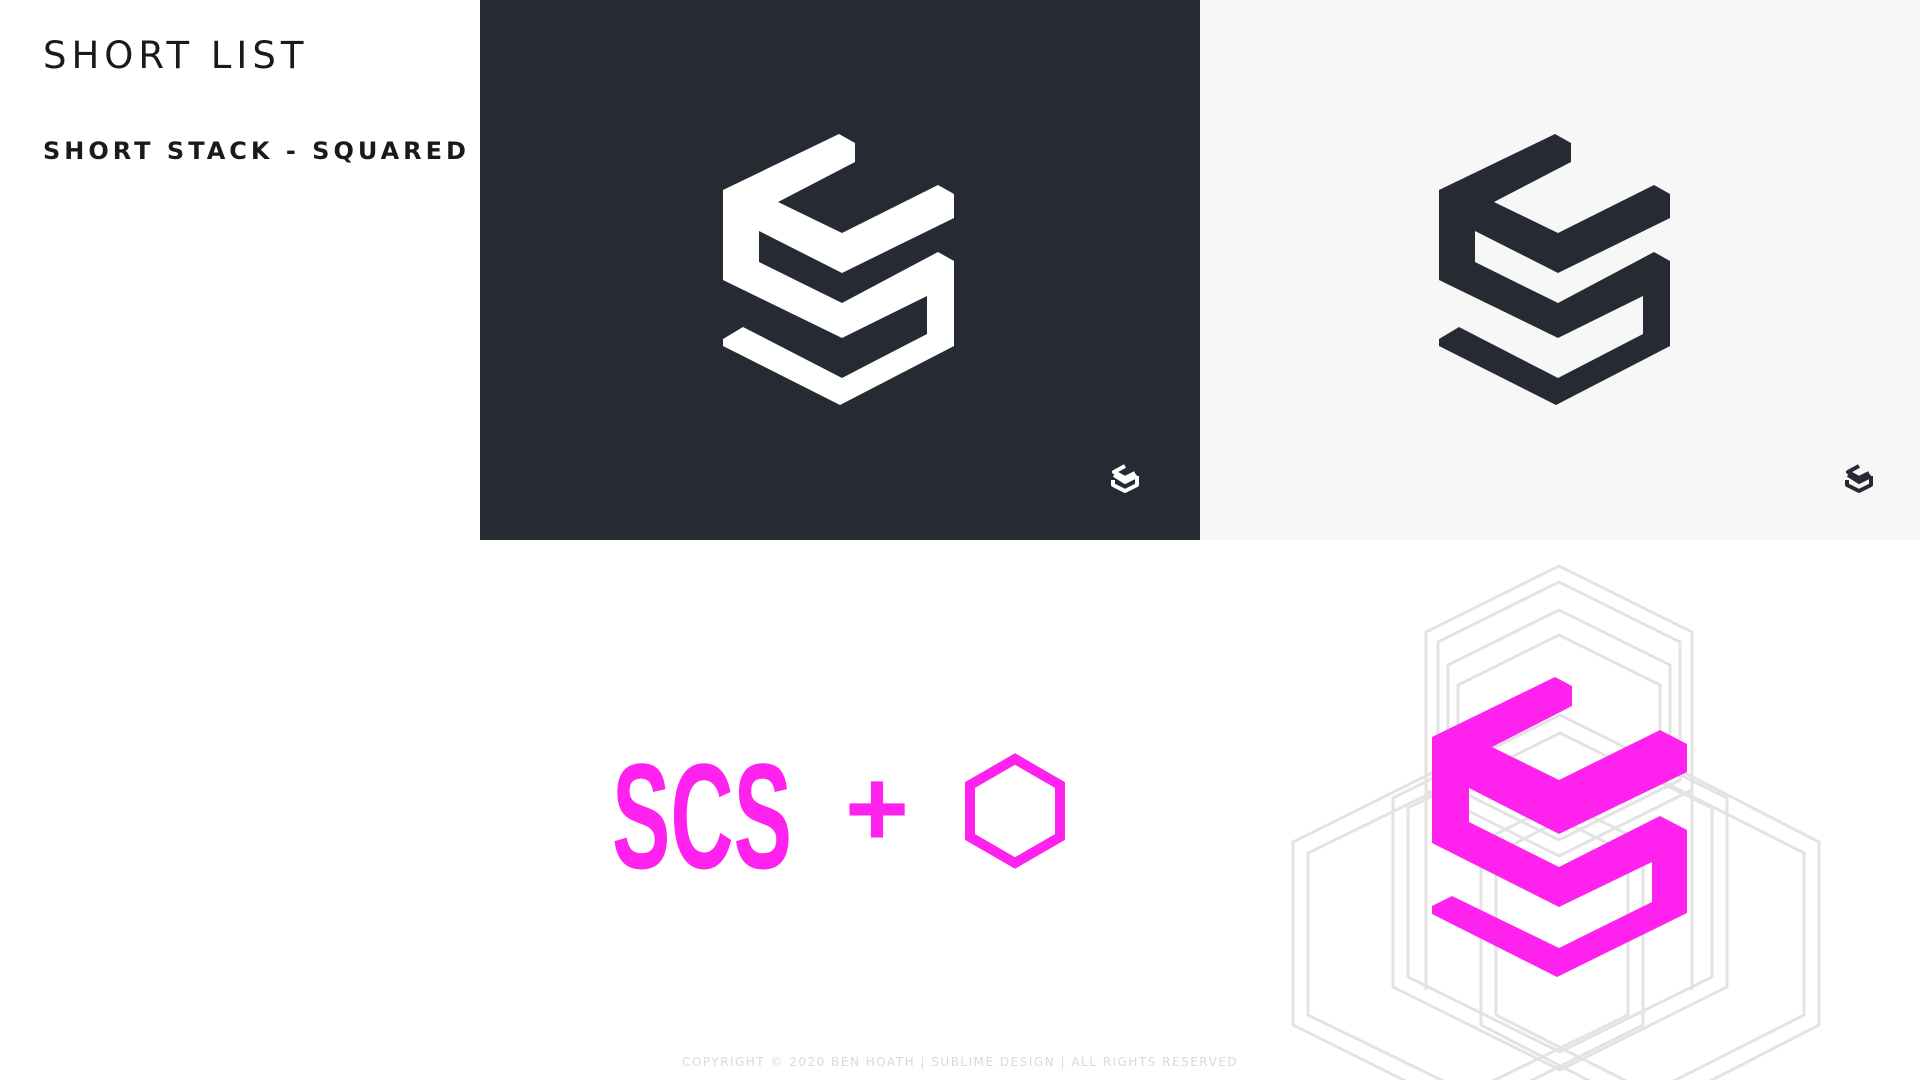  What do you see at coordinates (1015, 811) in the screenshot?
I see `hexagon-outline-icon` at bounding box center [1015, 811].